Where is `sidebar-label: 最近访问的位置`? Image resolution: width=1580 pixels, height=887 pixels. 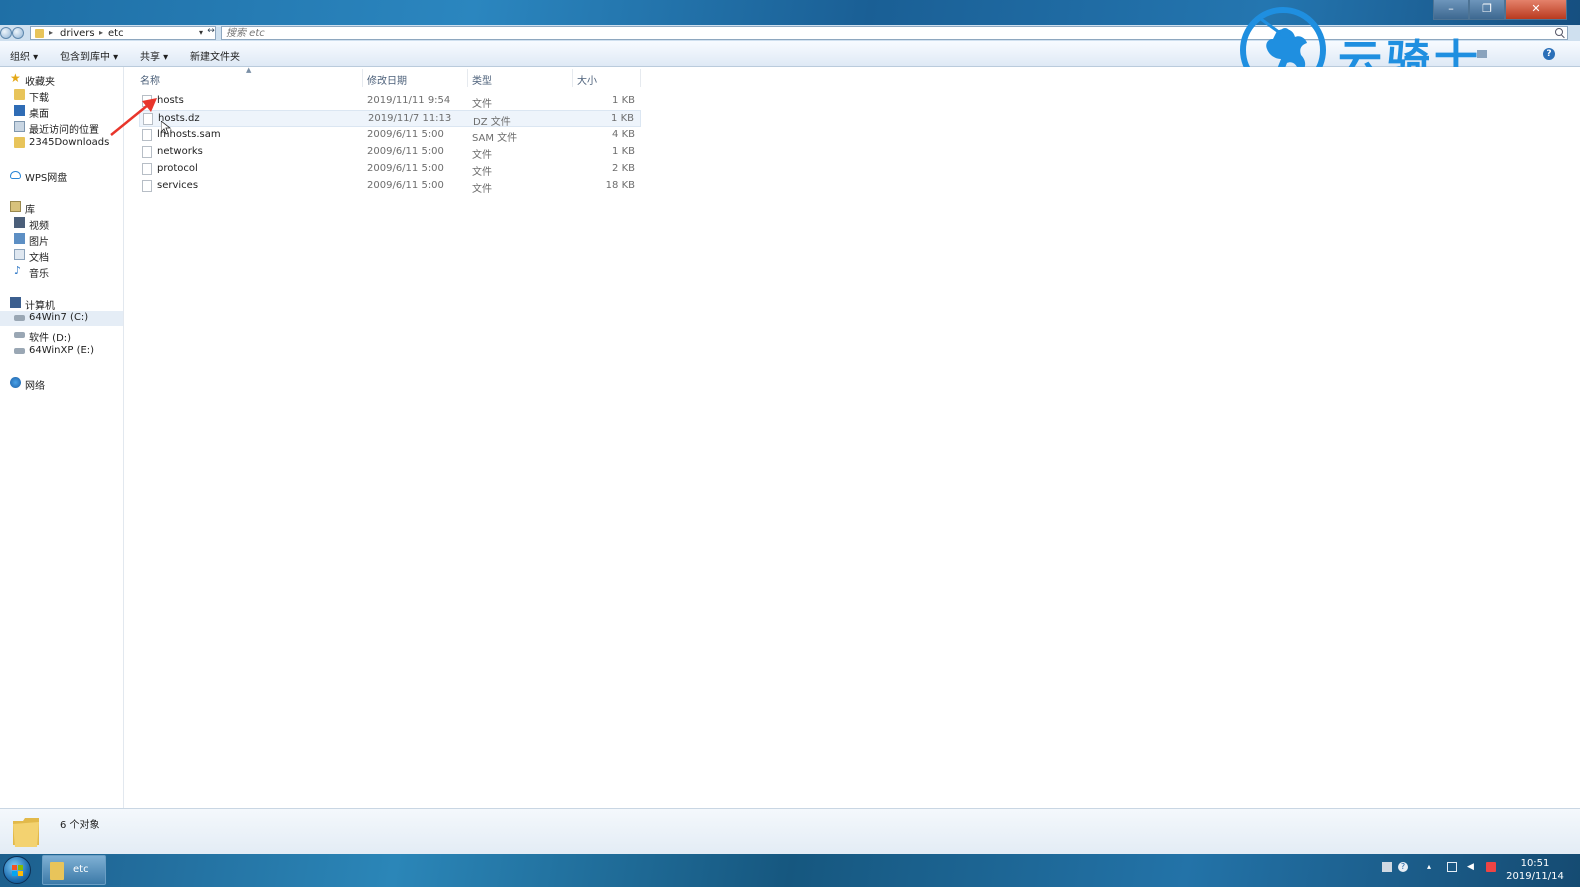 sidebar-label: 最近访问的位置 is located at coordinates (64, 130).